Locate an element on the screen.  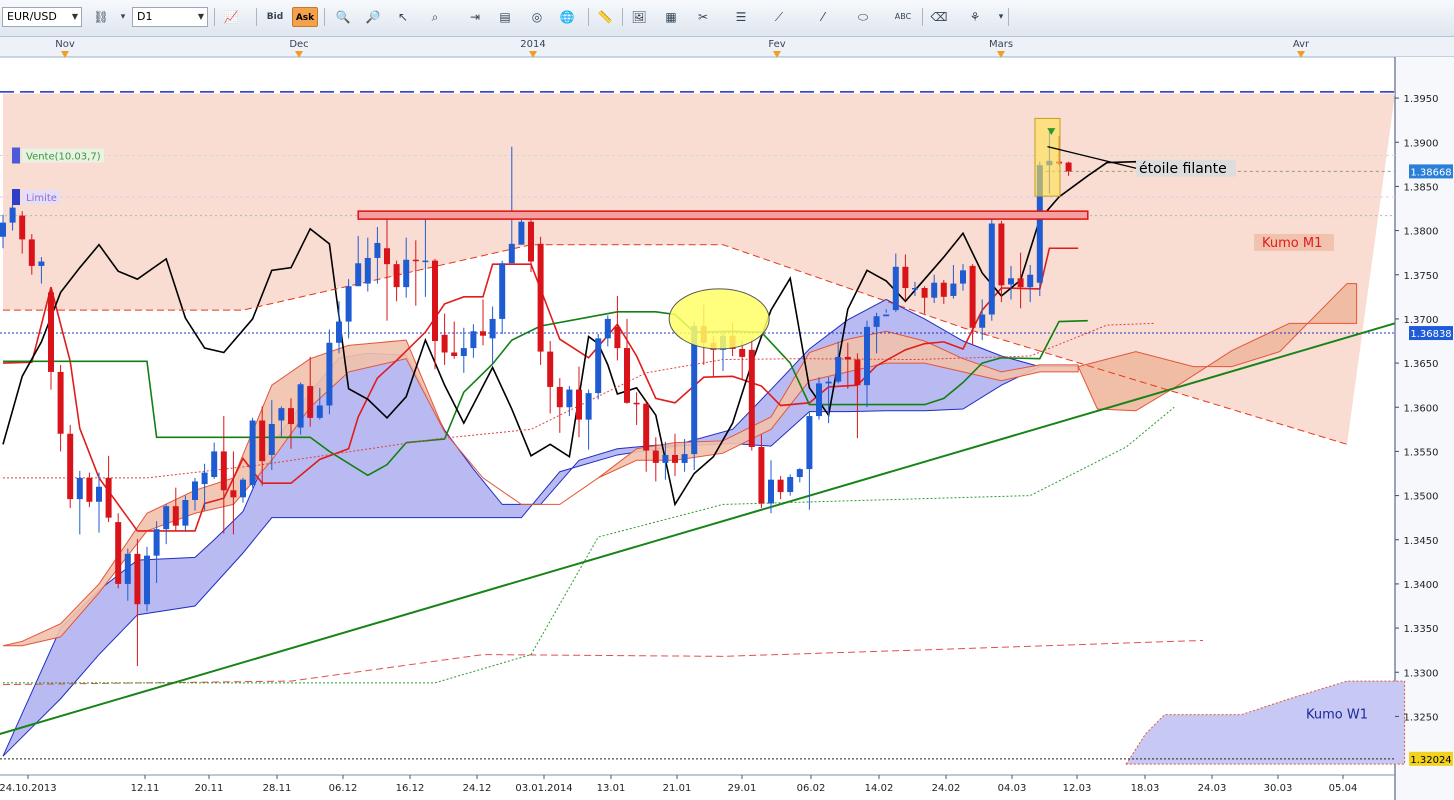
price-label: 1.32024 is located at coordinates (1430, 760).